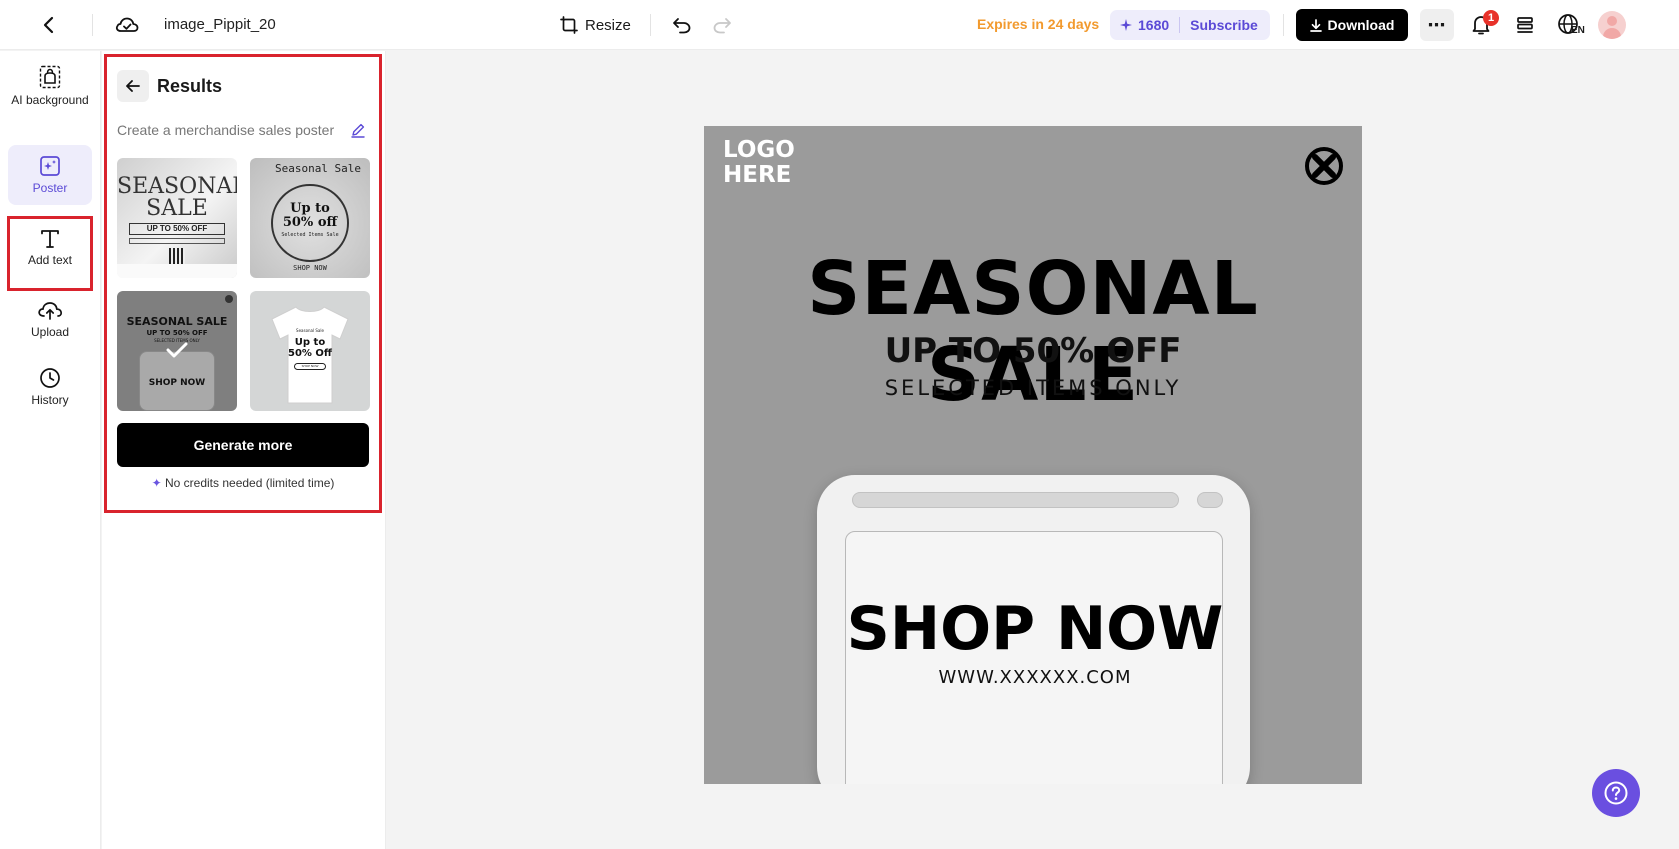 The width and height of the screenshot is (1679, 849). Describe the element at coordinates (50, 311) in the screenshot. I see `upload-icon` at that location.